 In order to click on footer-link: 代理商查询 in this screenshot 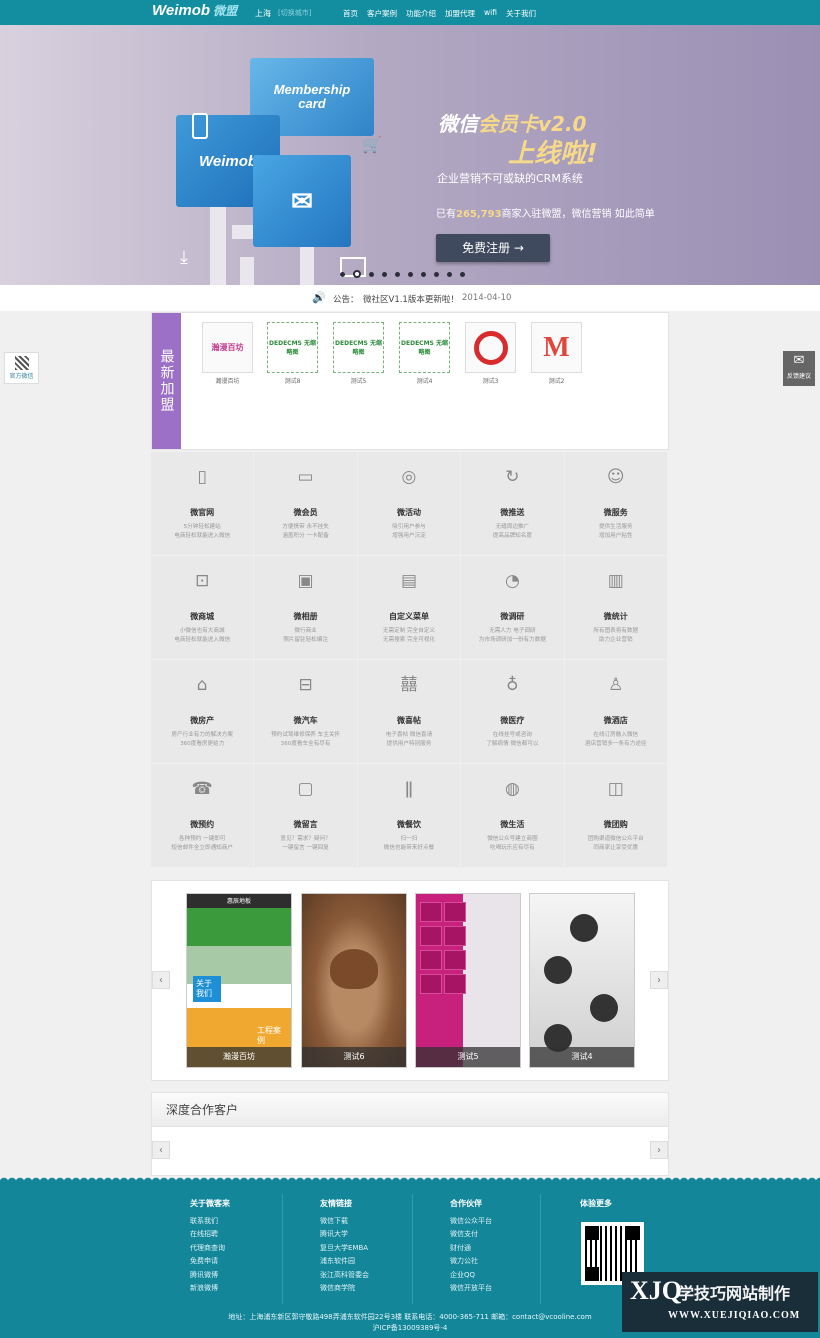, I will do `click(210, 1248)`.